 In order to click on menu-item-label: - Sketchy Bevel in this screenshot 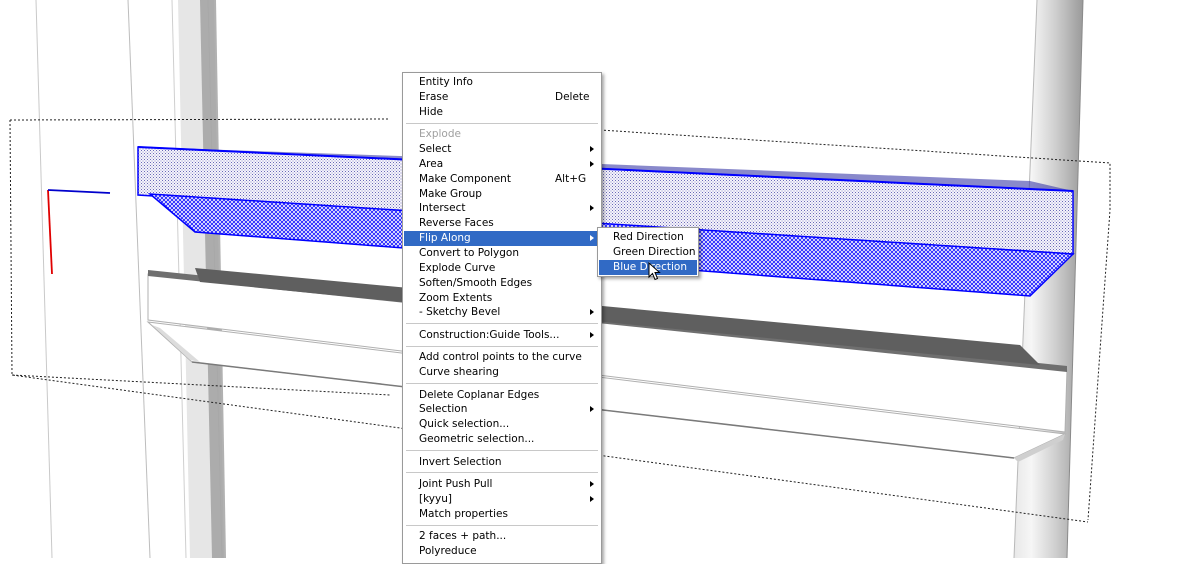, I will do `click(460, 312)`.